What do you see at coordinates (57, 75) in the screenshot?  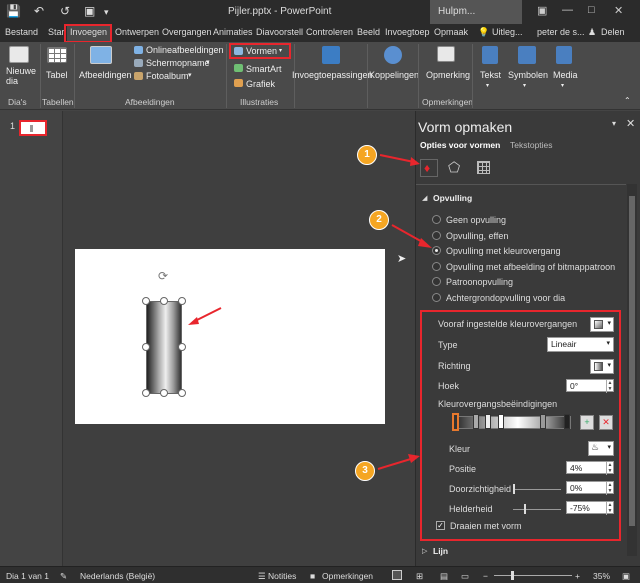 I see `table-button: Tabel` at bounding box center [57, 75].